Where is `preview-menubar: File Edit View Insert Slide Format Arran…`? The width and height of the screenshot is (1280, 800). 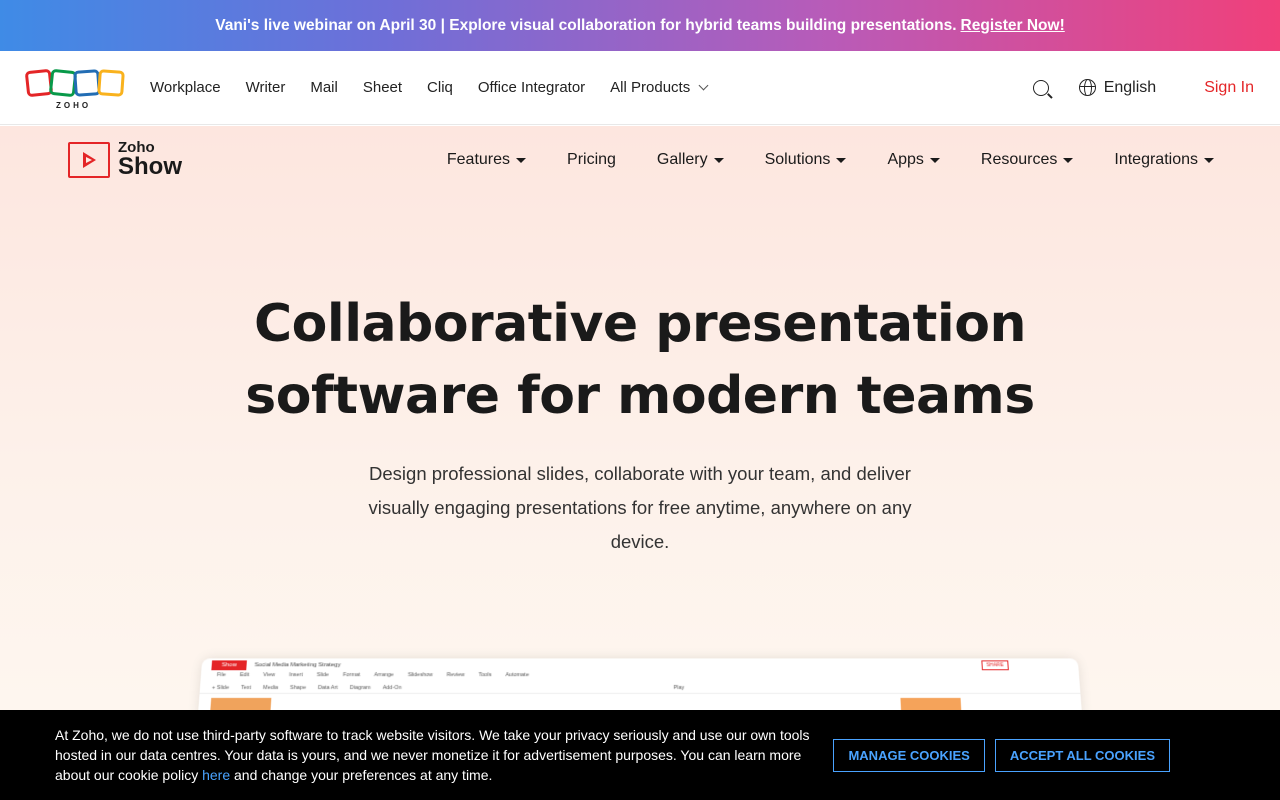 preview-menubar: File Edit View Insert Slide Format Arran… is located at coordinates (639, 677).